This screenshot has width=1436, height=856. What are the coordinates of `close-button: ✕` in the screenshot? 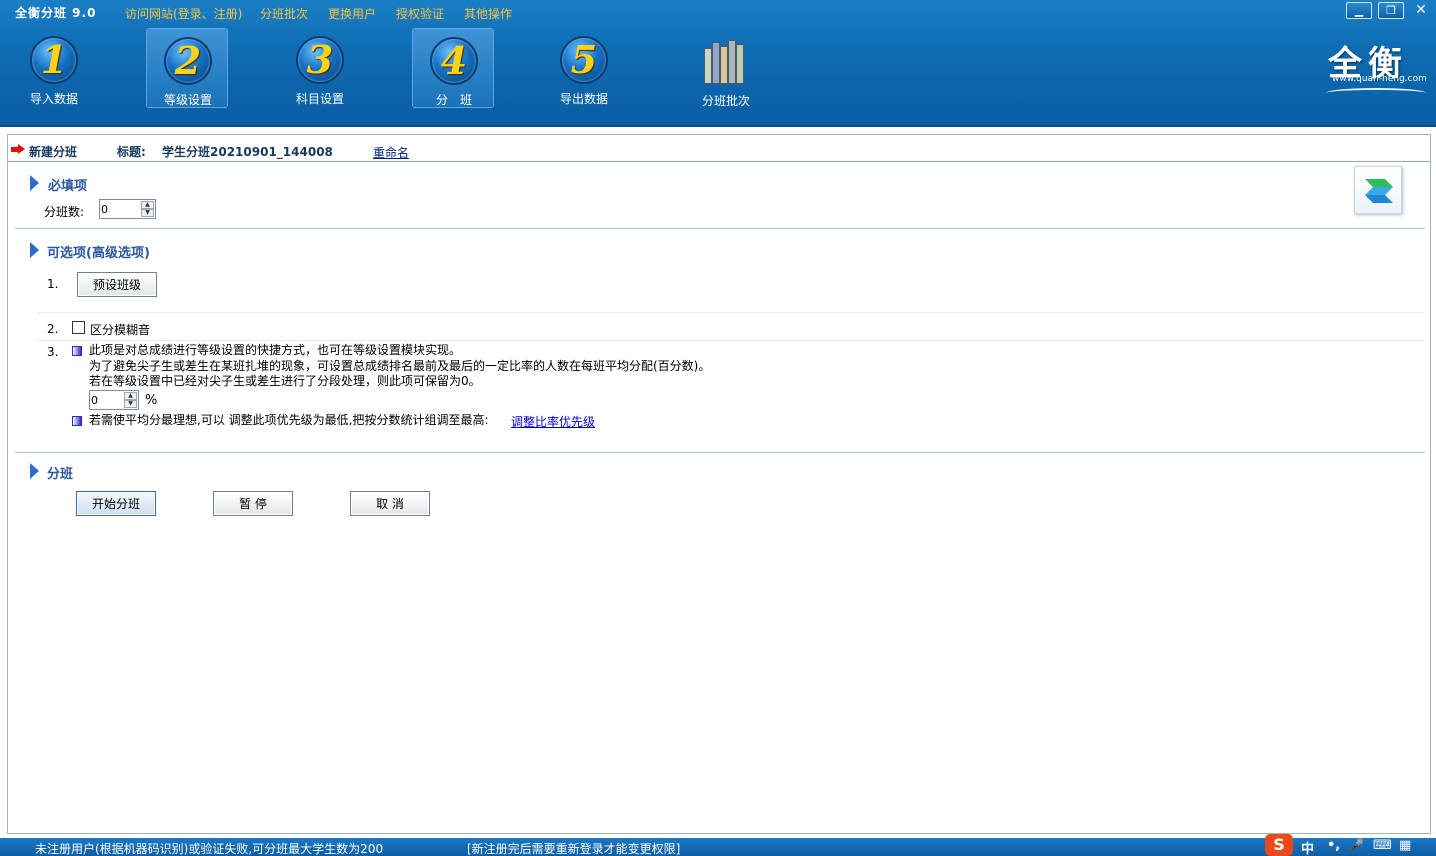 It's located at (1421, 10).